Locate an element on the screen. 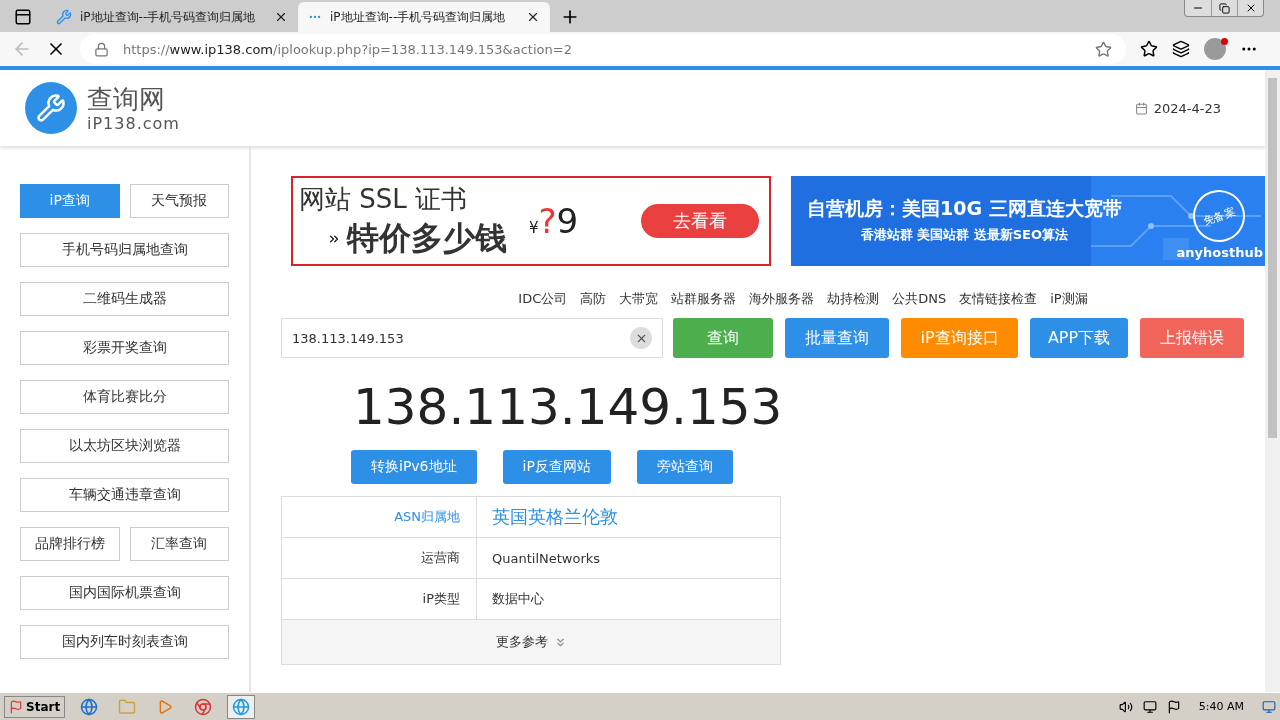 This screenshot has height=720, width=1280. scrollbar is located at coordinates (1272, 381).